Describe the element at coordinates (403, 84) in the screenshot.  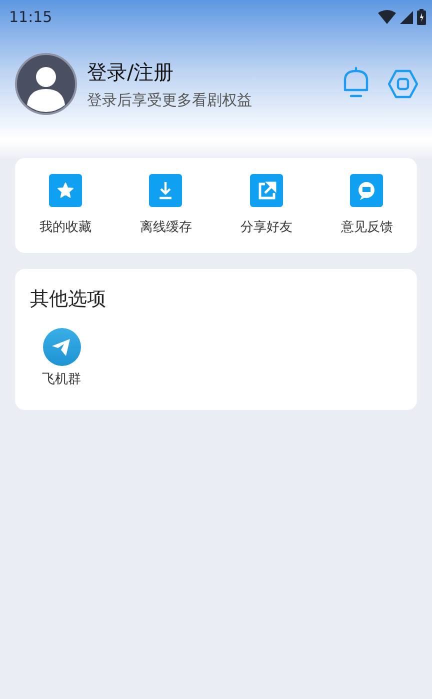
I see `settings-icon` at that location.